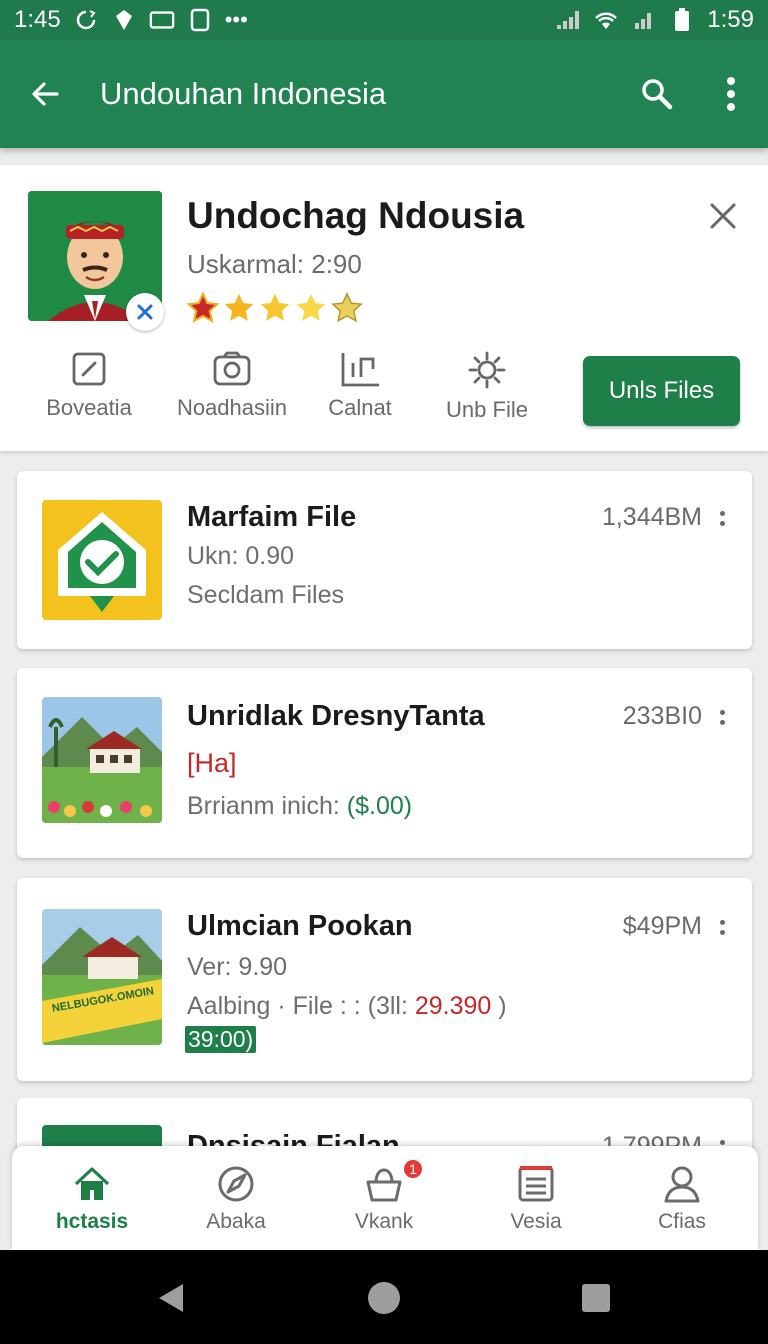 This screenshot has height=1344, width=768. Describe the element at coordinates (651, 517) in the screenshot. I see `item-size: 1,344BM` at that location.